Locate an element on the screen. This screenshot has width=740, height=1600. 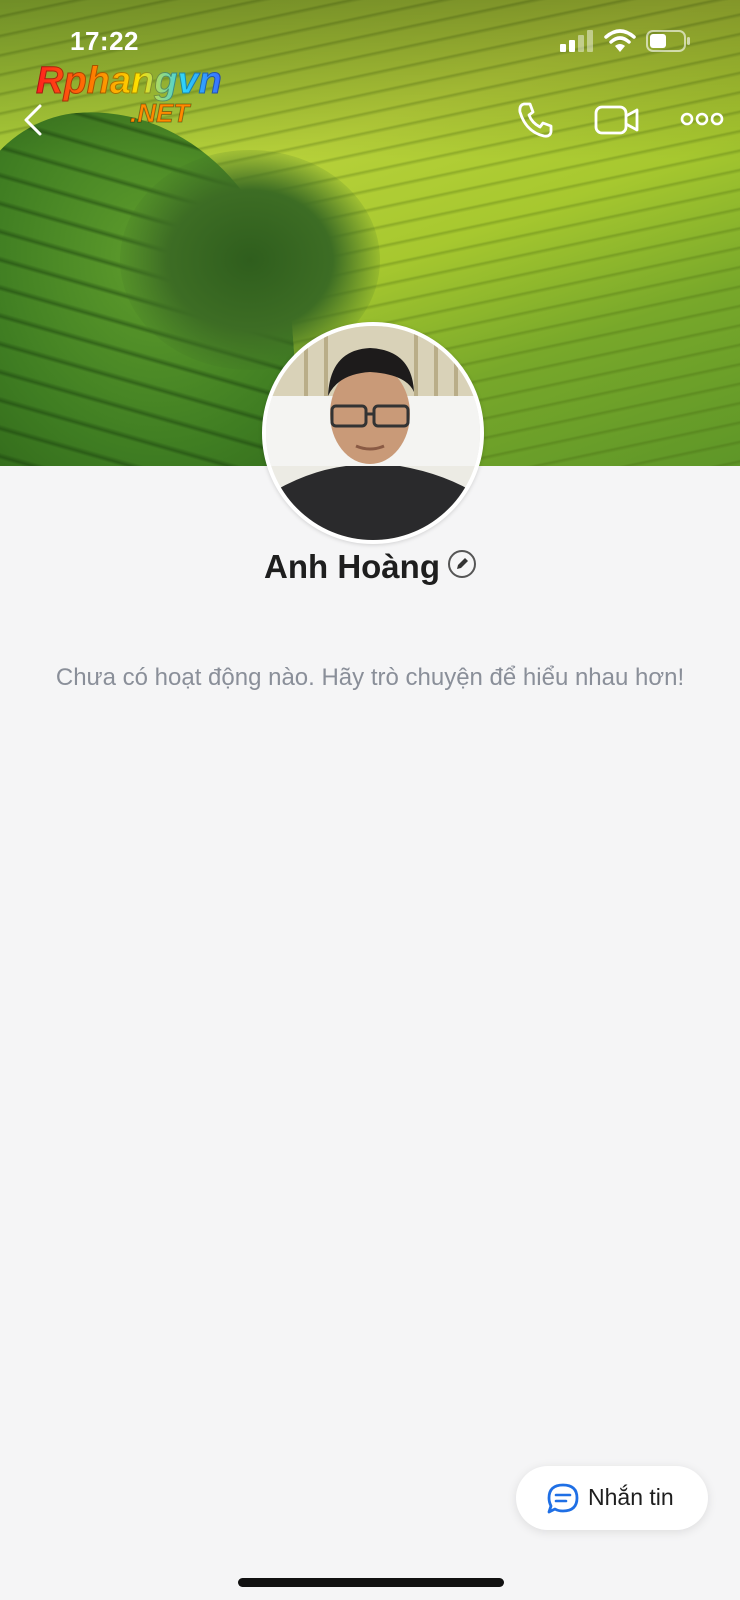
avatar is located at coordinates (373, 433).